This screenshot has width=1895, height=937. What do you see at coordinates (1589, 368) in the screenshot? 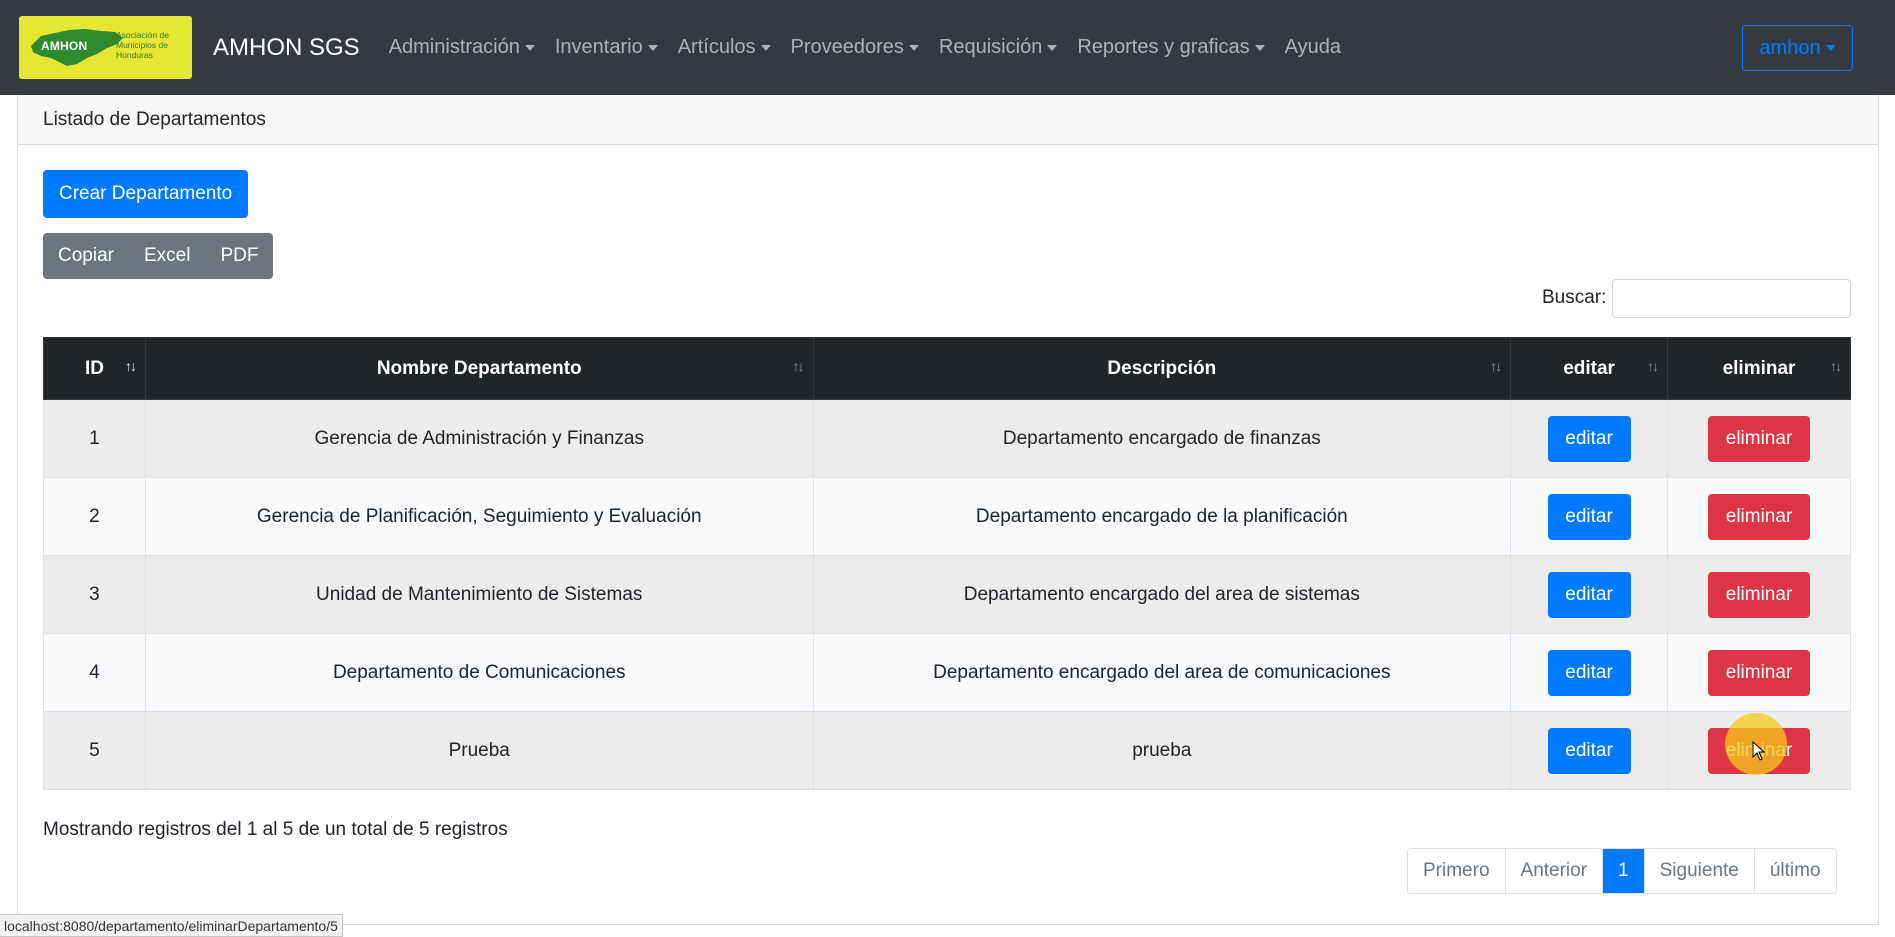
I see `column-header-edit: editar ↑↓` at bounding box center [1589, 368].